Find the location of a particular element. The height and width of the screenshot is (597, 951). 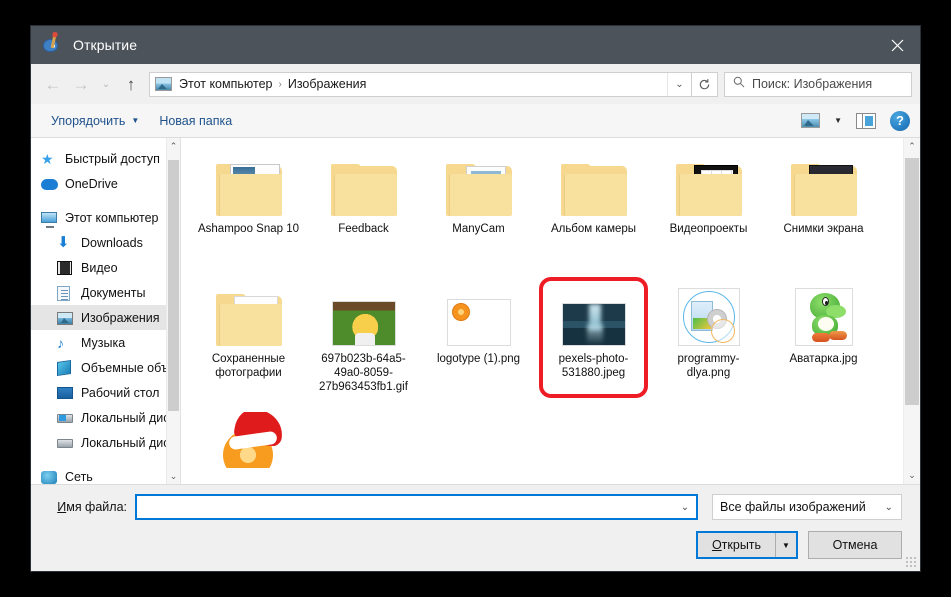

file-tile: Аватарка.jpg is located at coordinates (823, 341).